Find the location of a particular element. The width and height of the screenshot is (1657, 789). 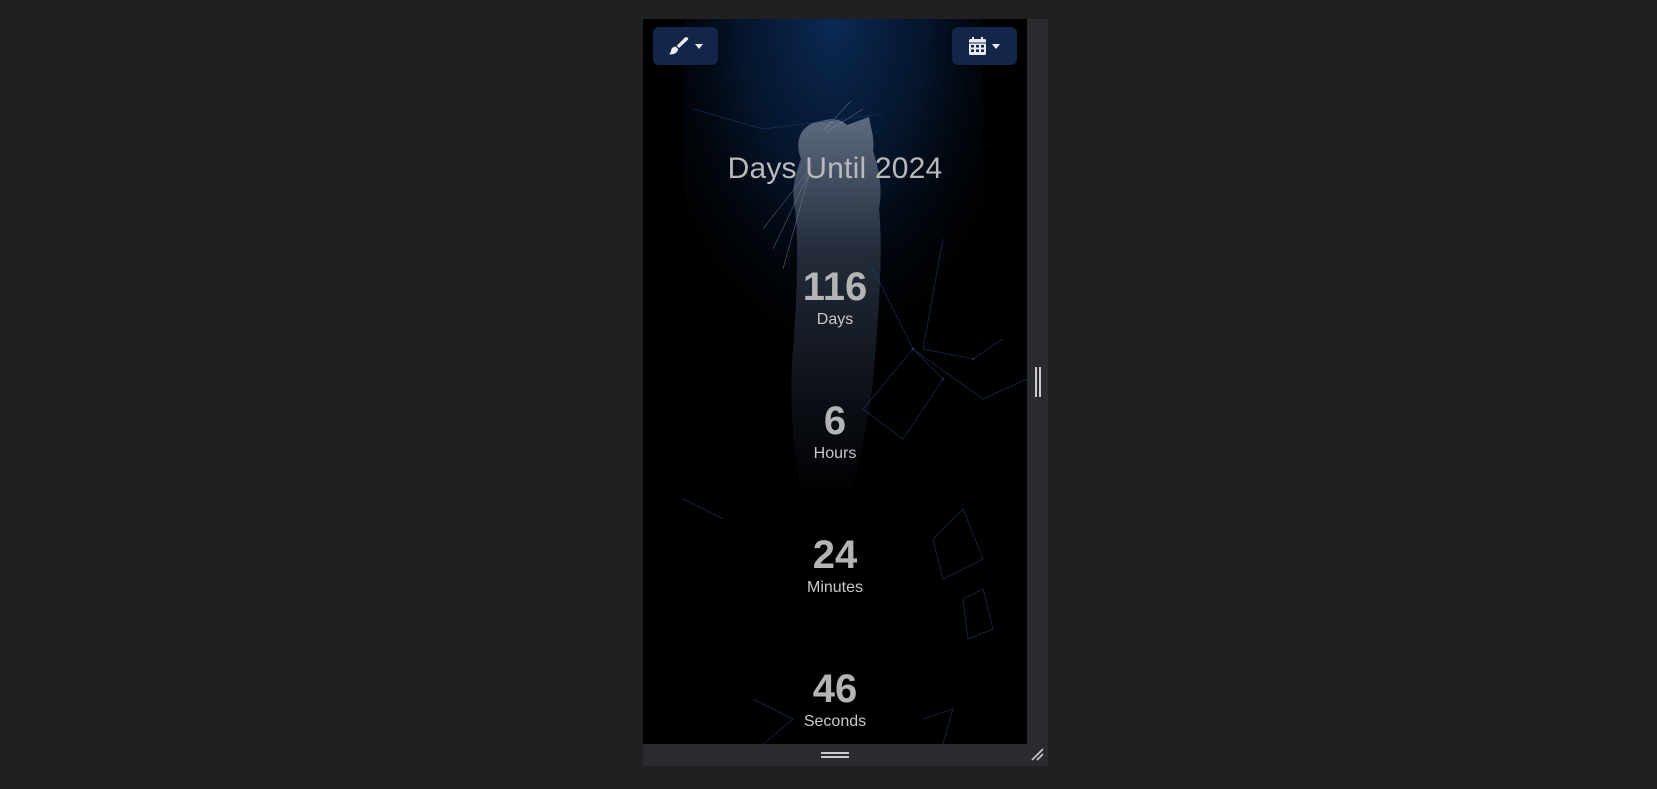

page-title: Days Until 2024 is located at coordinates (835, 168).